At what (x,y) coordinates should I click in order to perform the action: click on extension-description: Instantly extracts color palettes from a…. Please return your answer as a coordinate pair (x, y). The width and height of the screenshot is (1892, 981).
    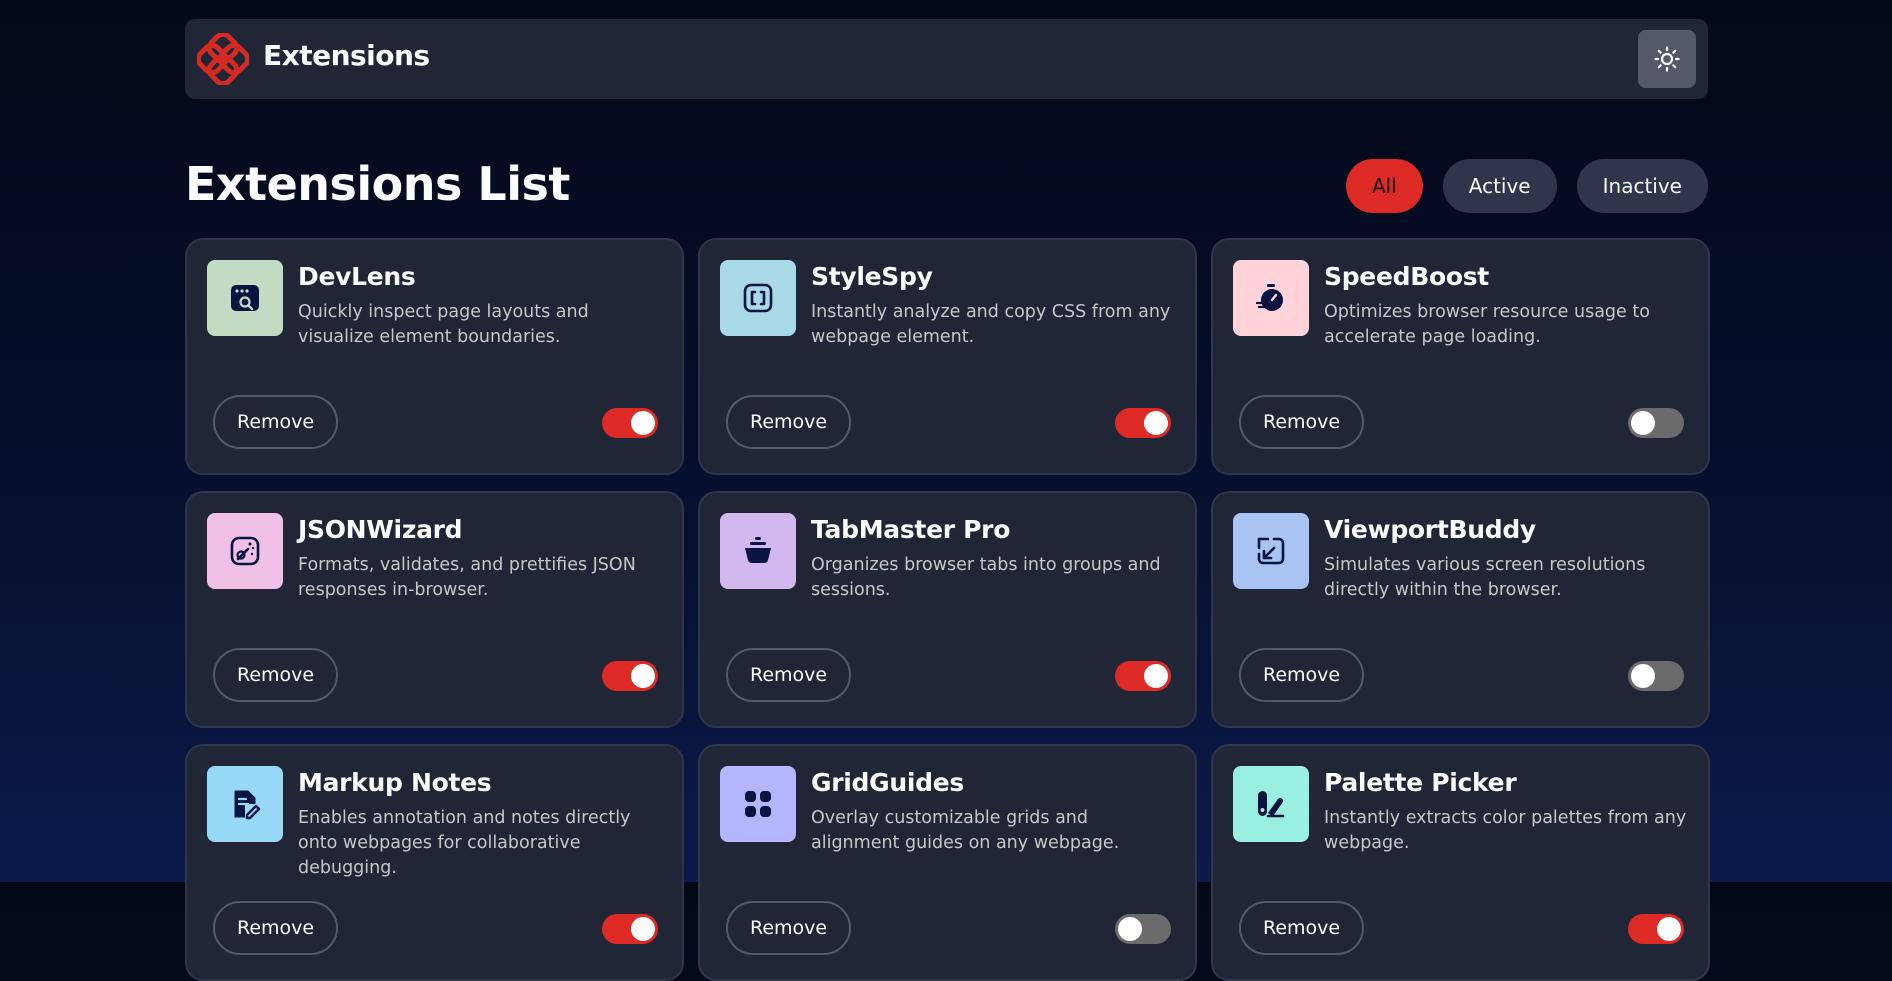
    Looking at the image, I should click on (1505, 830).